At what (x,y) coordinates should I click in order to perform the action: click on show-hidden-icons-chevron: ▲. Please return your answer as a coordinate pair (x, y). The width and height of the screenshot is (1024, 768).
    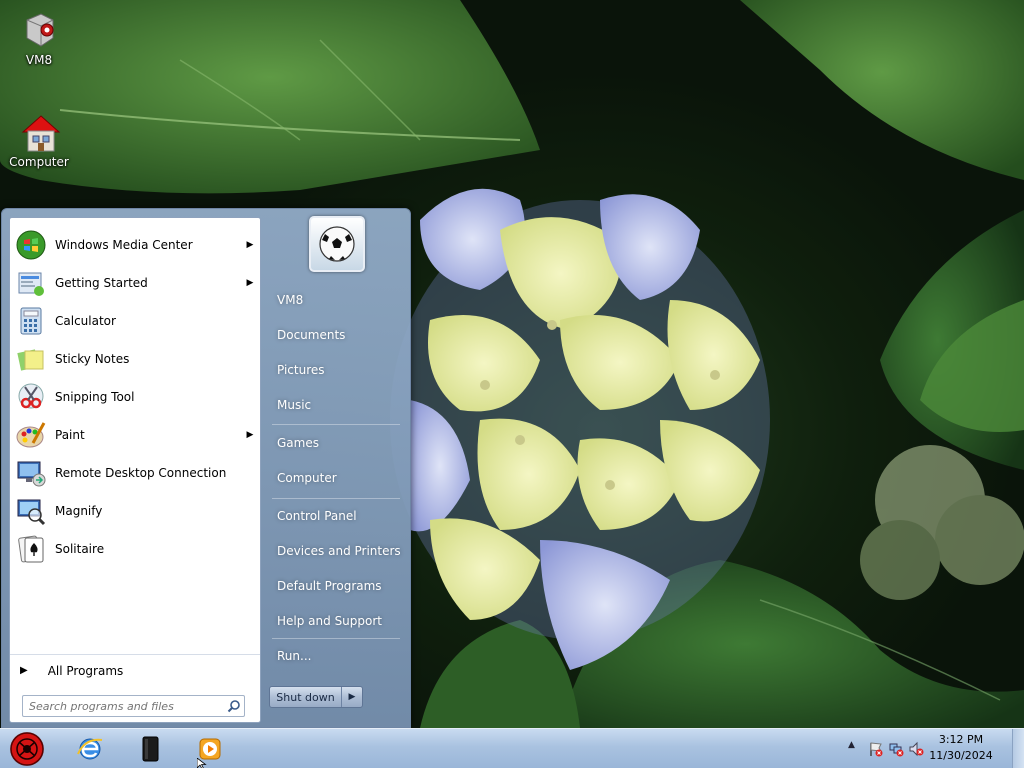
    Looking at the image, I should click on (856, 748).